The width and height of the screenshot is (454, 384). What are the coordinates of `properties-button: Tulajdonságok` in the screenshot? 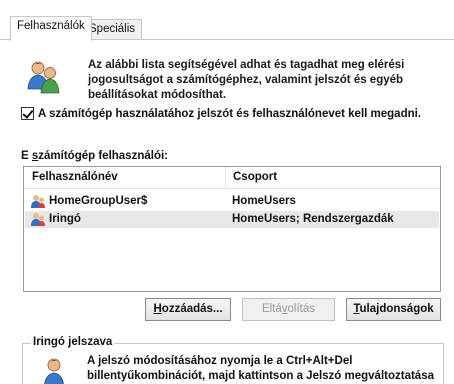 It's located at (393, 309).